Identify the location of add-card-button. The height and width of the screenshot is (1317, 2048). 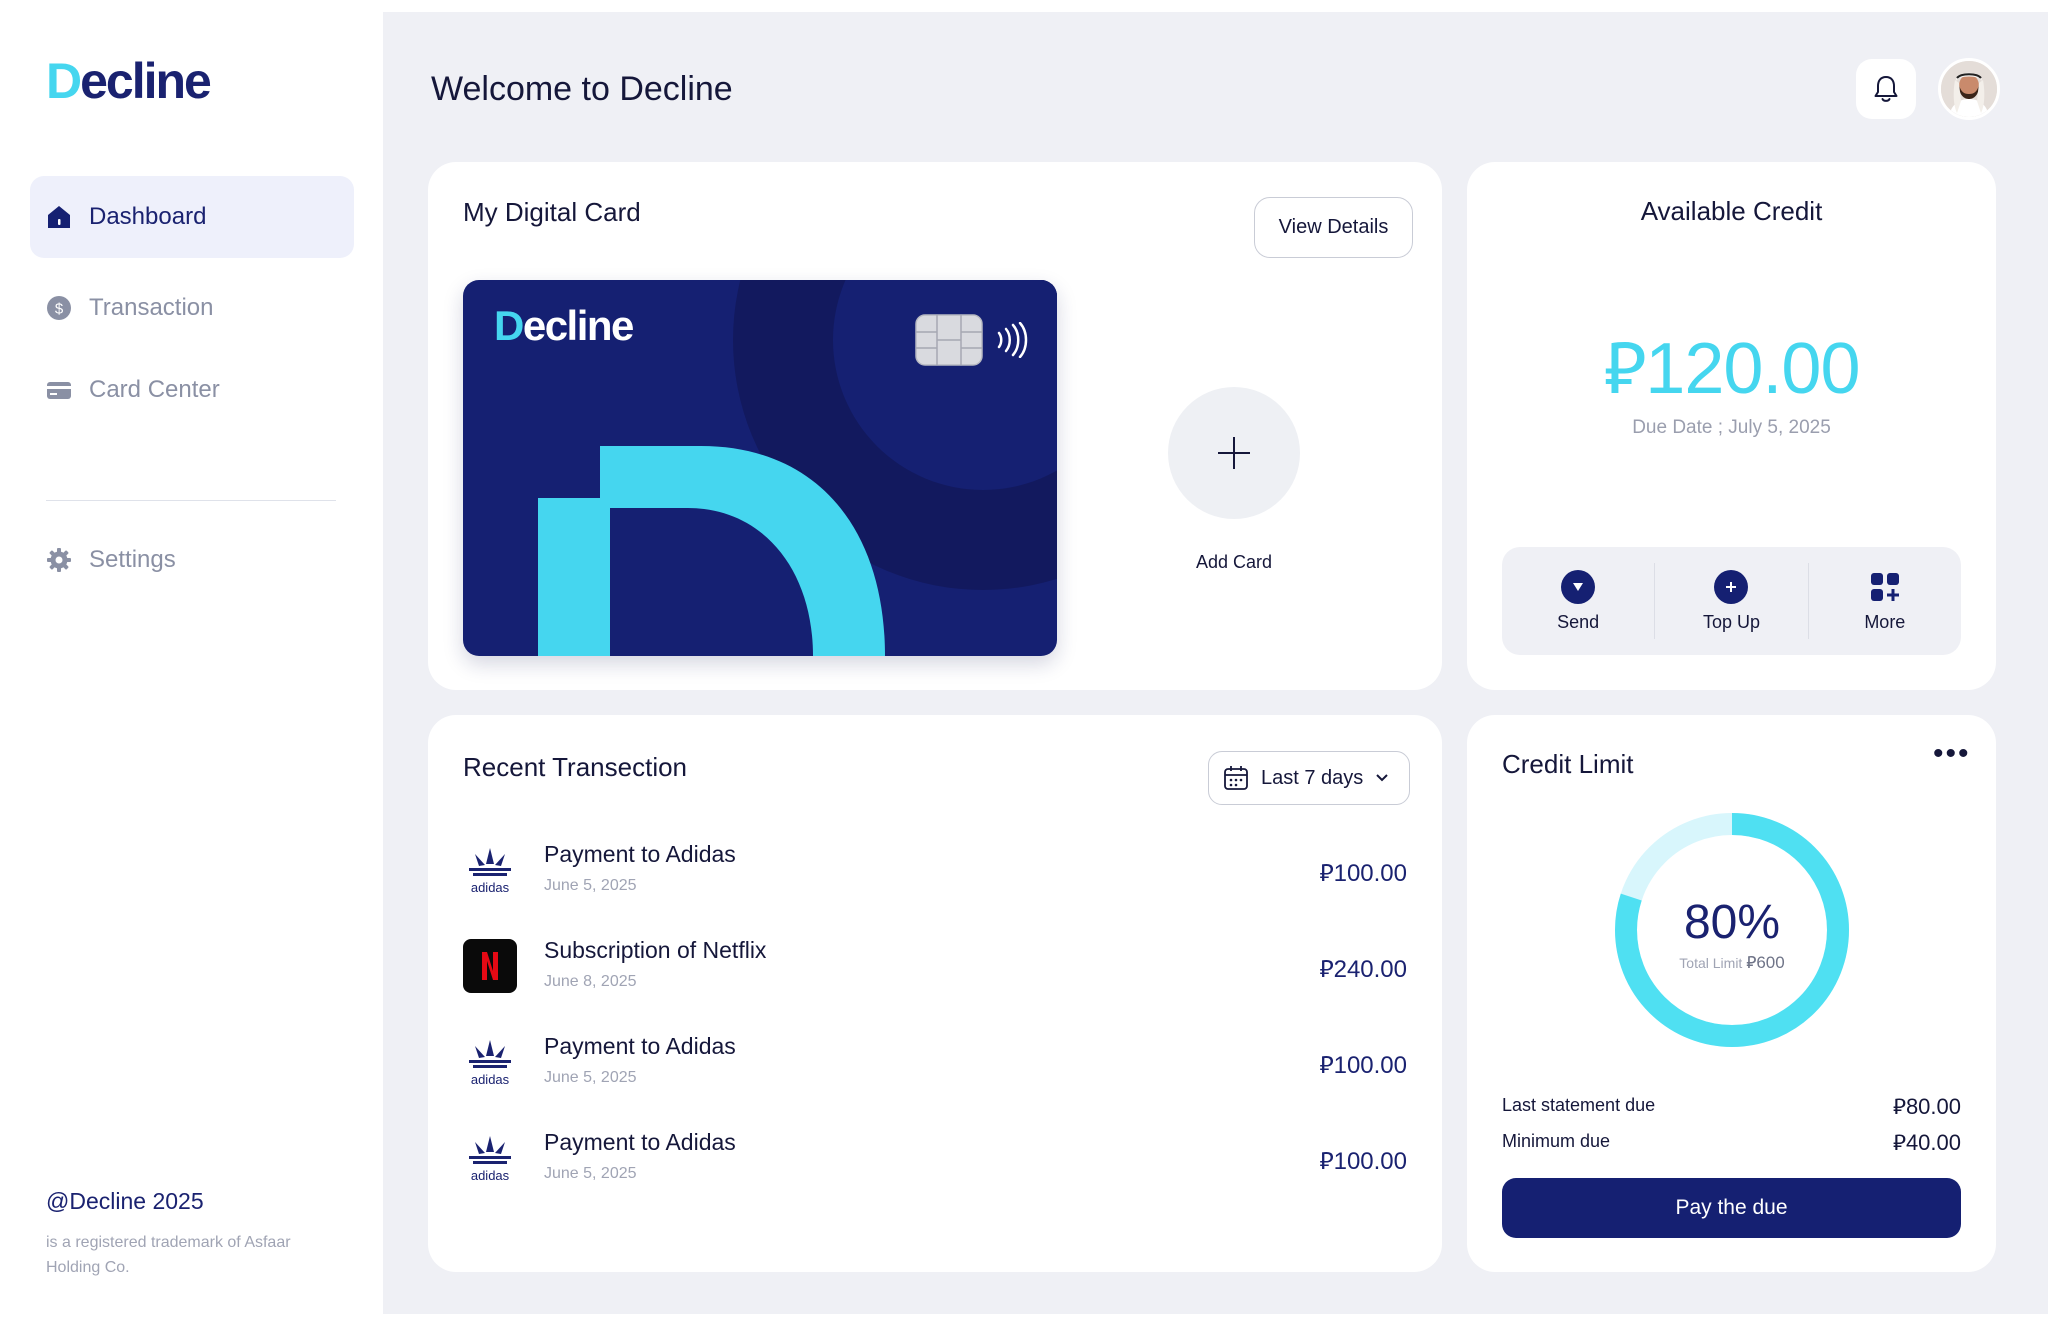
(1234, 453).